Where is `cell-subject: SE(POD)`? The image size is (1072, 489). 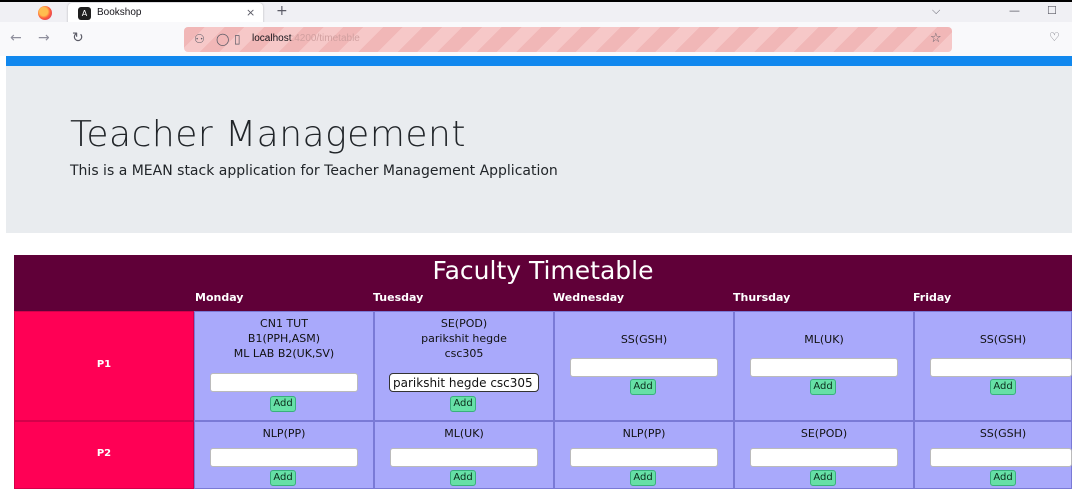
cell-subject: SE(POD) is located at coordinates (824, 433).